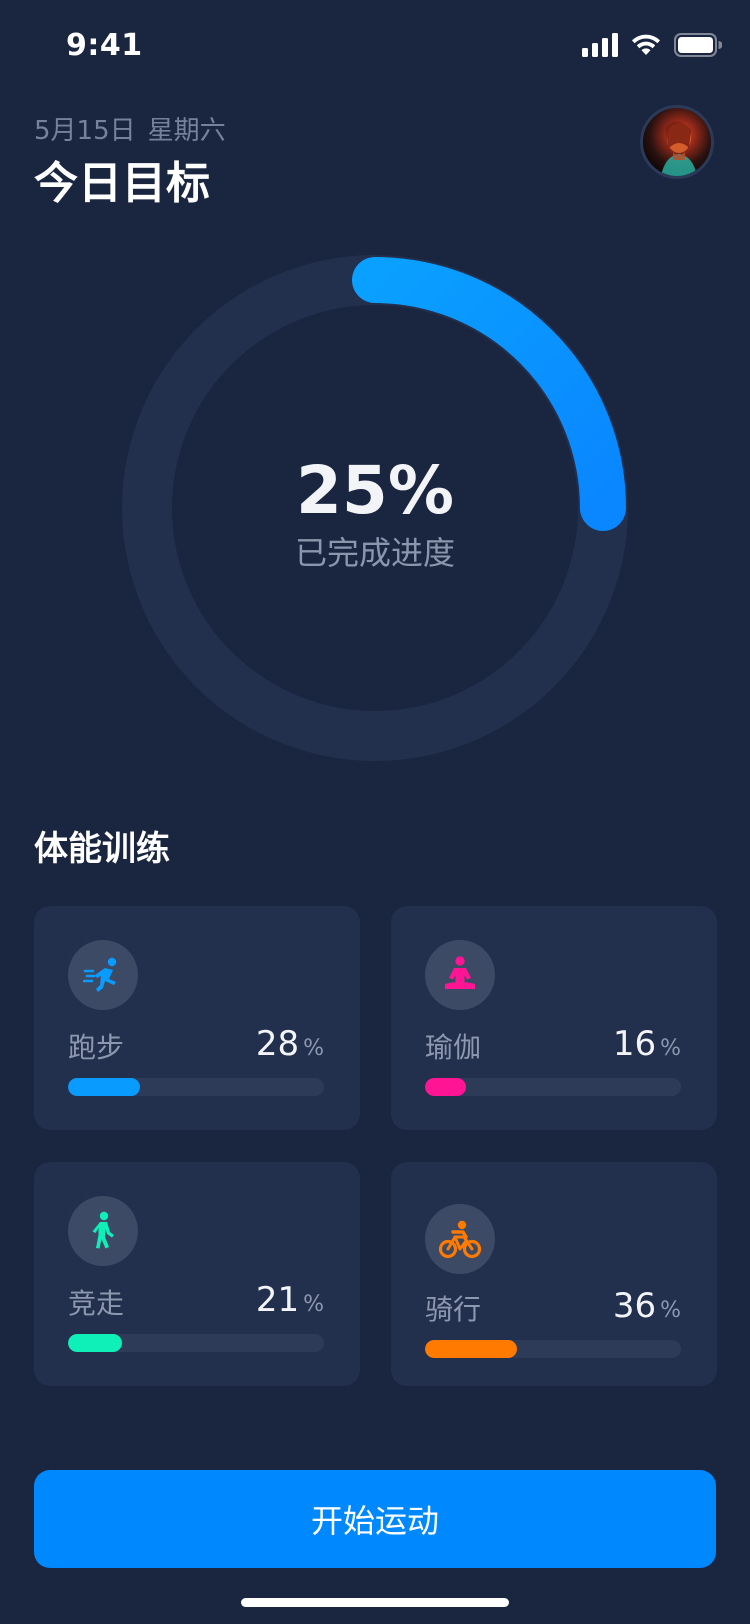  Describe the element at coordinates (96, 1047) in the screenshot. I see `activity-label: 跑步` at that location.